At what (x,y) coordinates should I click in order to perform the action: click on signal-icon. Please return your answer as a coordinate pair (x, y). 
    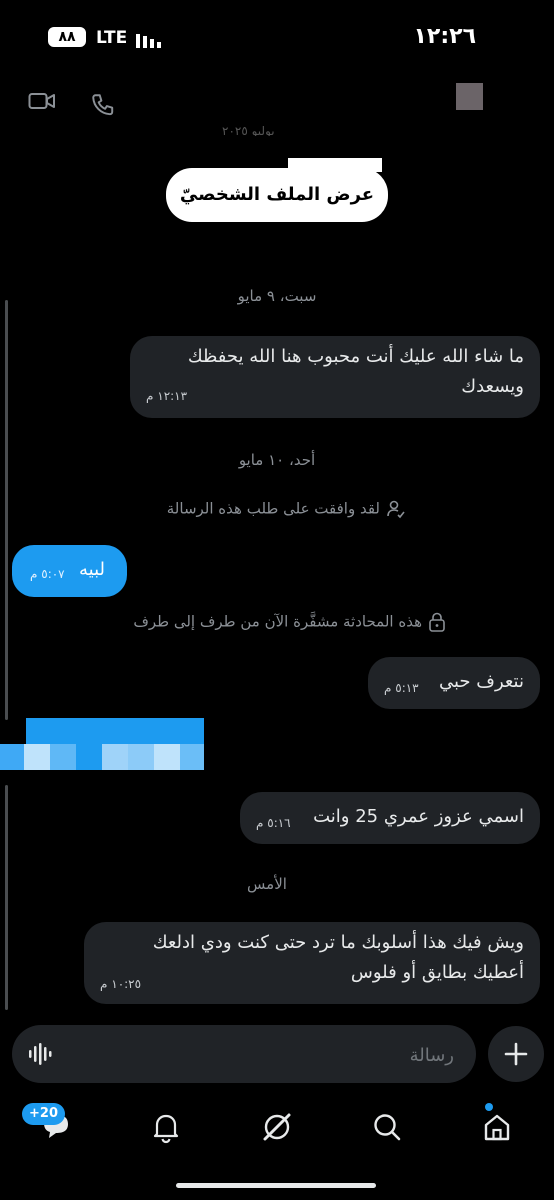
    Looking at the image, I should click on (148, 41).